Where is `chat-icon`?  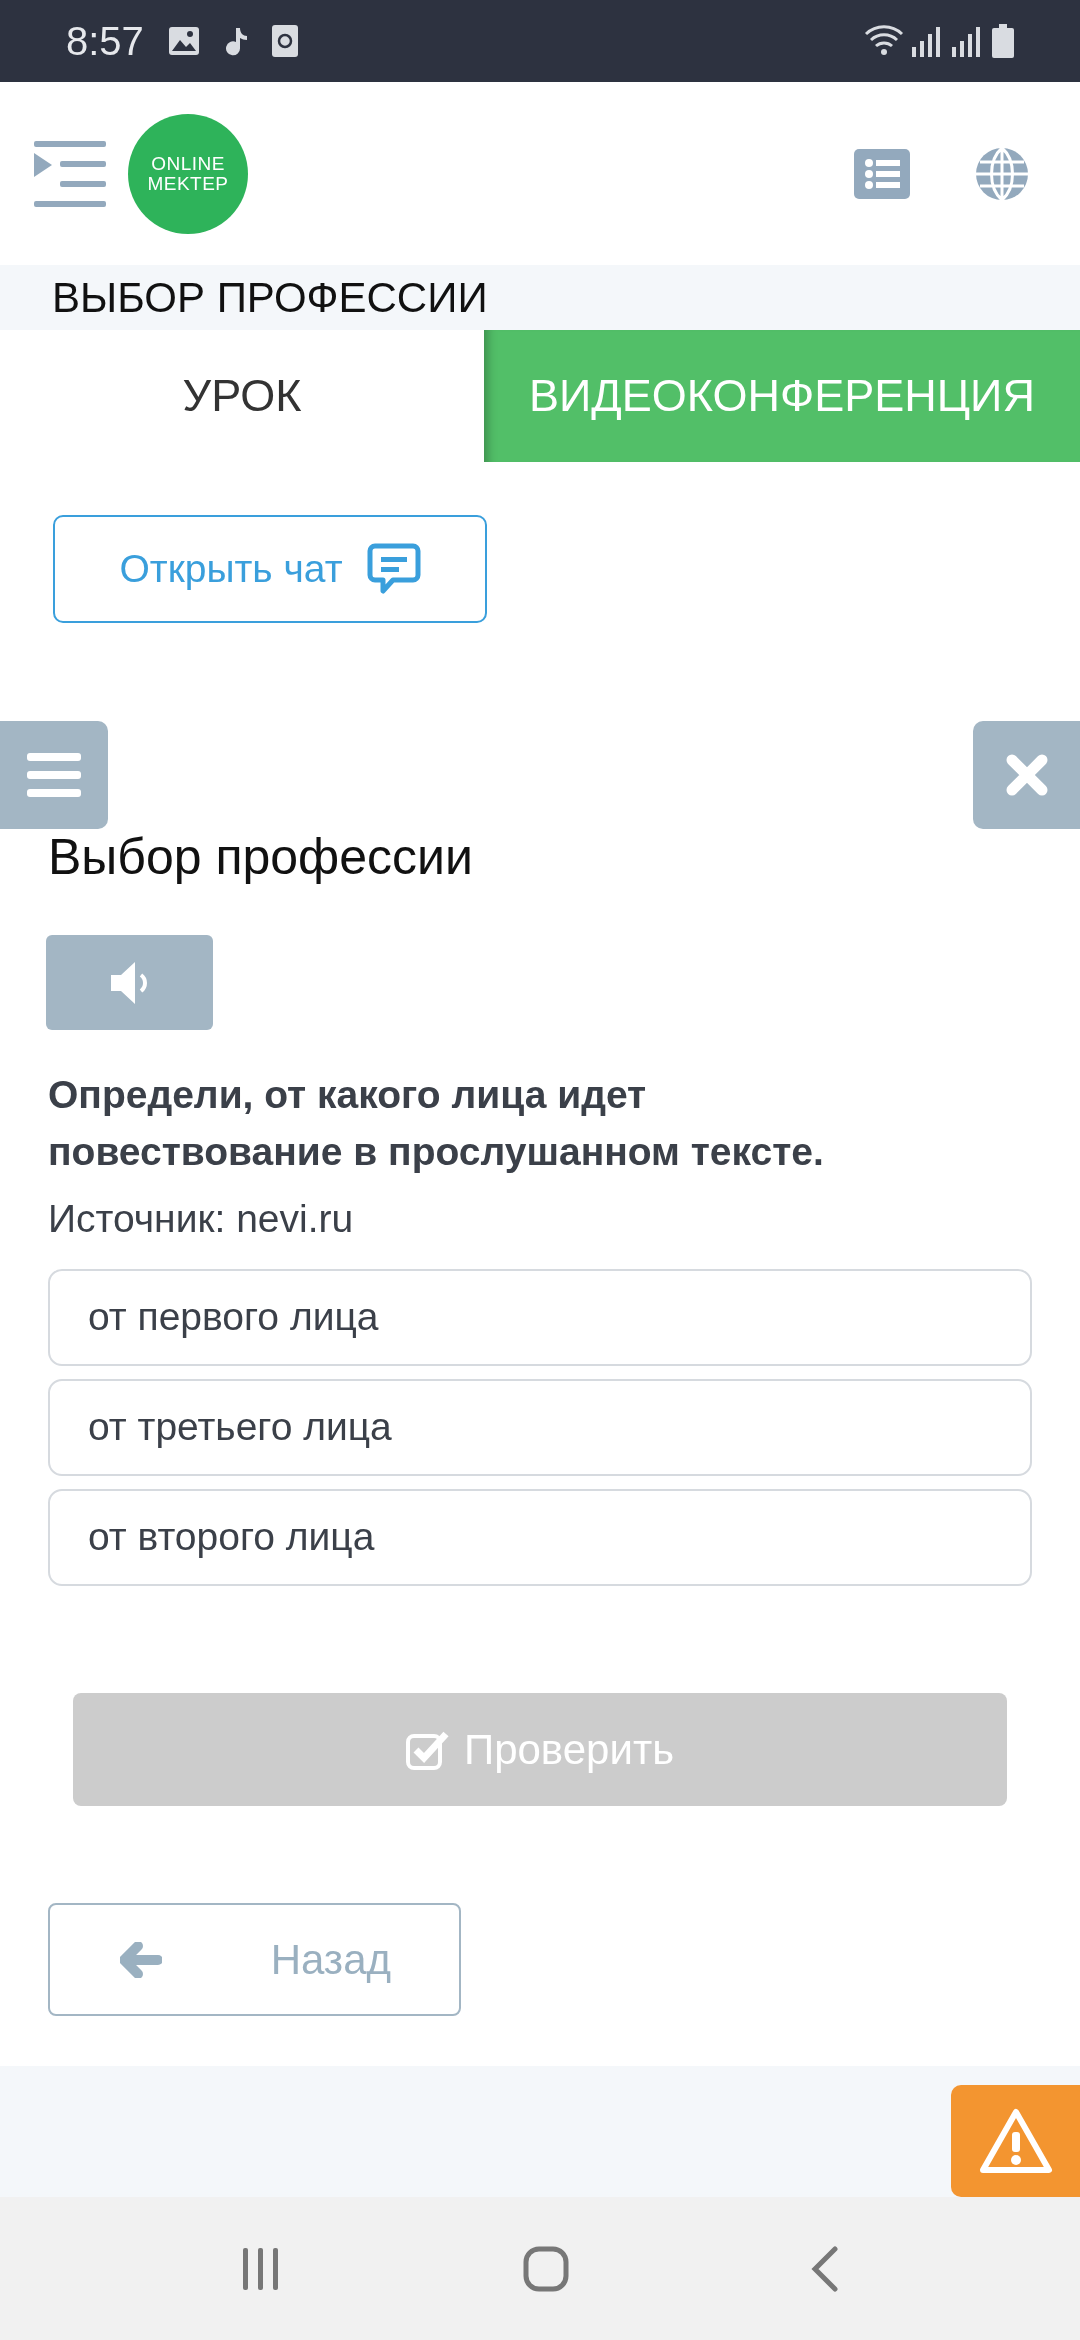
chat-icon is located at coordinates (393, 569).